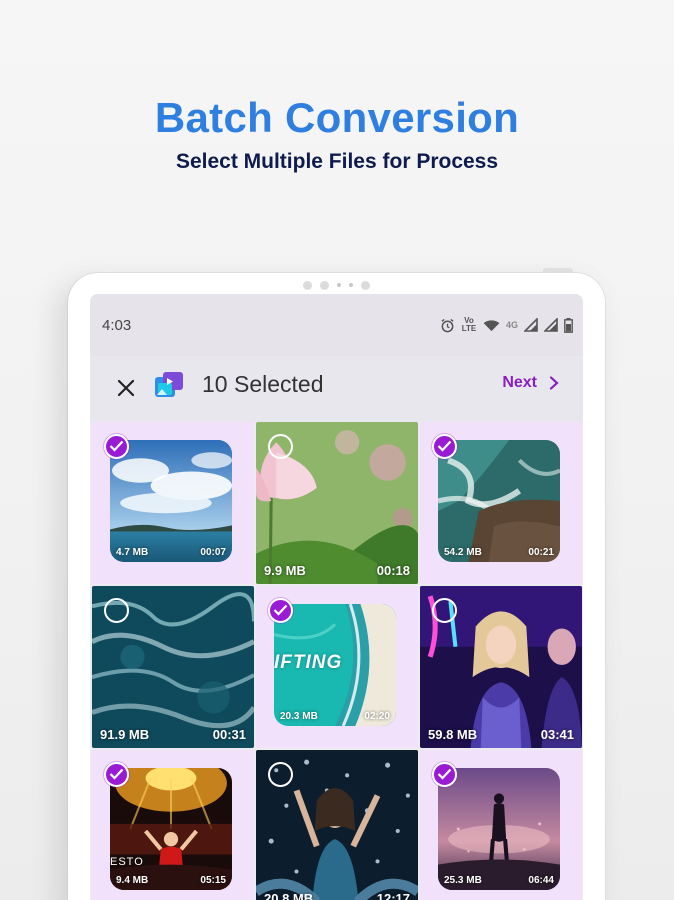  Describe the element at coordinates (289, 895) in the screenshot. I see `file-size: 20.8 MB` at that location.